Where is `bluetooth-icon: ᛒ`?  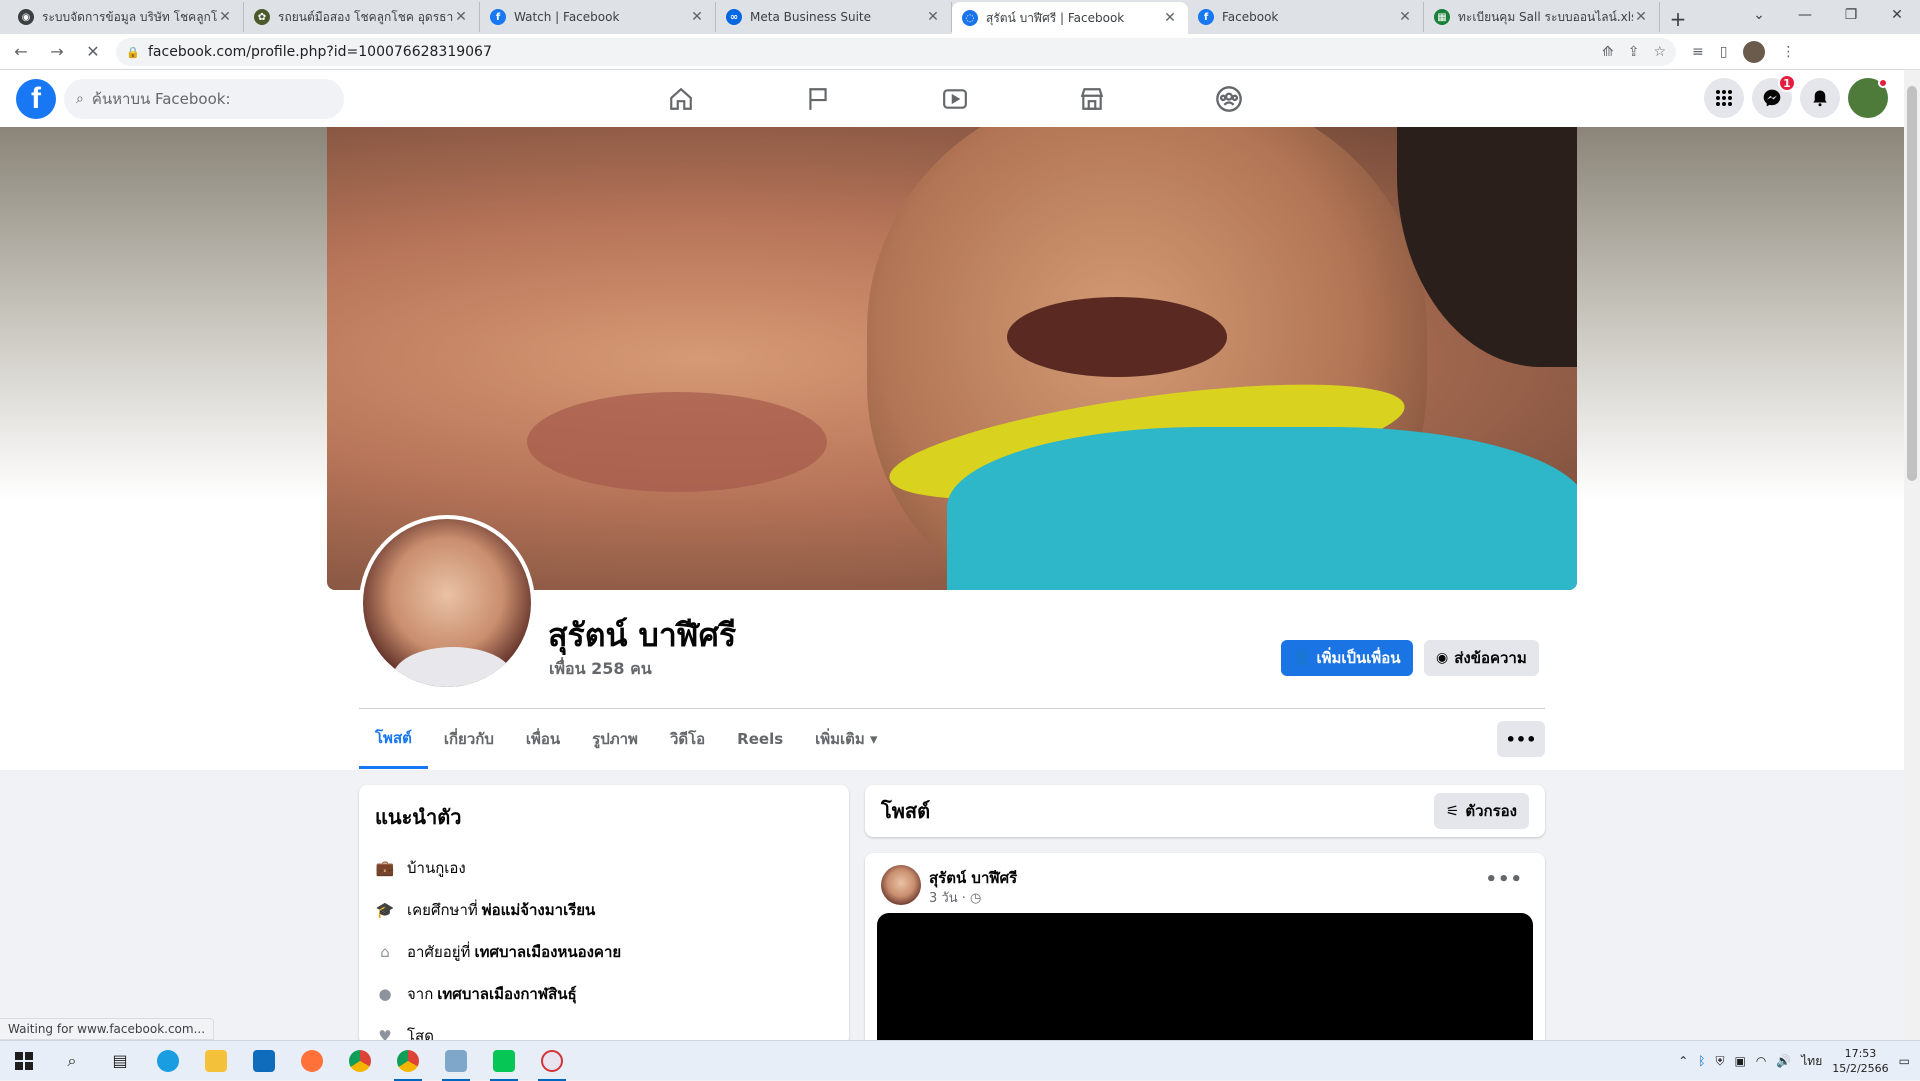
bluetooth-icon: ᛒ is located at coordinates (1701, 1061).